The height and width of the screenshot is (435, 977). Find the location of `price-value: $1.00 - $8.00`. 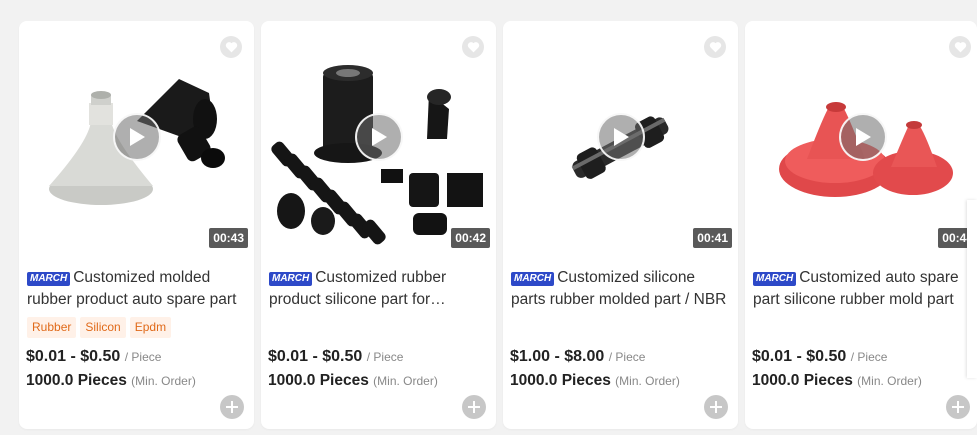

price-value: $1.00 - $8.00 is located at coordinates (557, 356).